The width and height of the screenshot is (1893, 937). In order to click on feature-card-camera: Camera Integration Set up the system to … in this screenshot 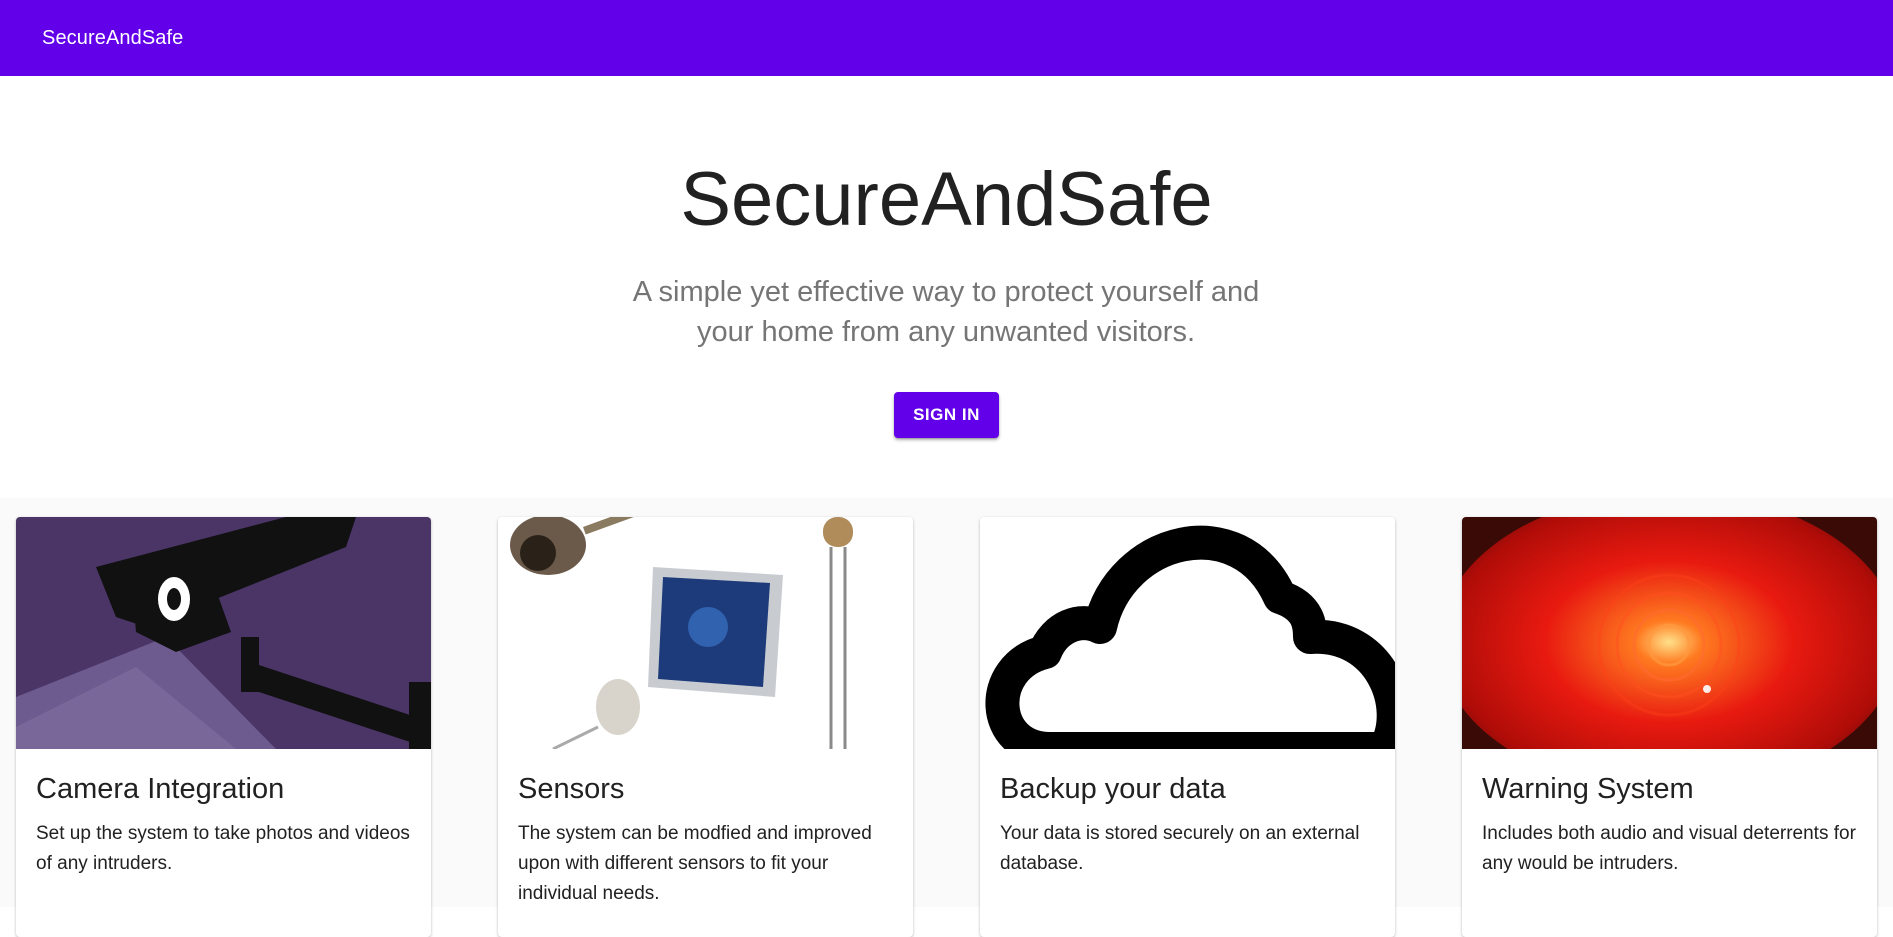, I will do `click(223, 727)`.